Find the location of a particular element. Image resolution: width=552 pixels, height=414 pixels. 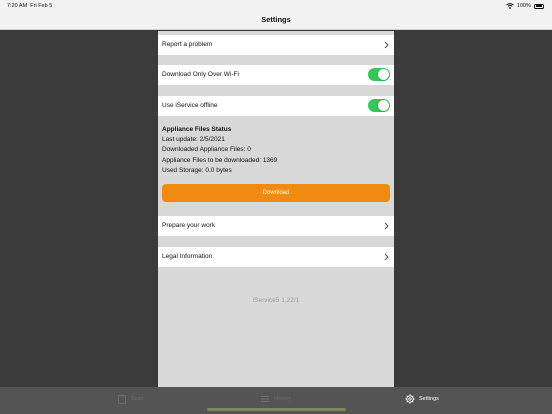

gear-icon is located at coordinates (410, 399).